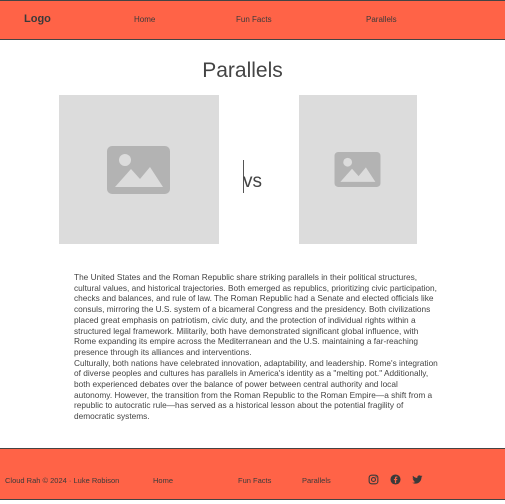 Image resolution: width=505 pixels, height=504 pixels. I want to click on nav-fun-facts-link: Fun Facts, so click(254, 19).